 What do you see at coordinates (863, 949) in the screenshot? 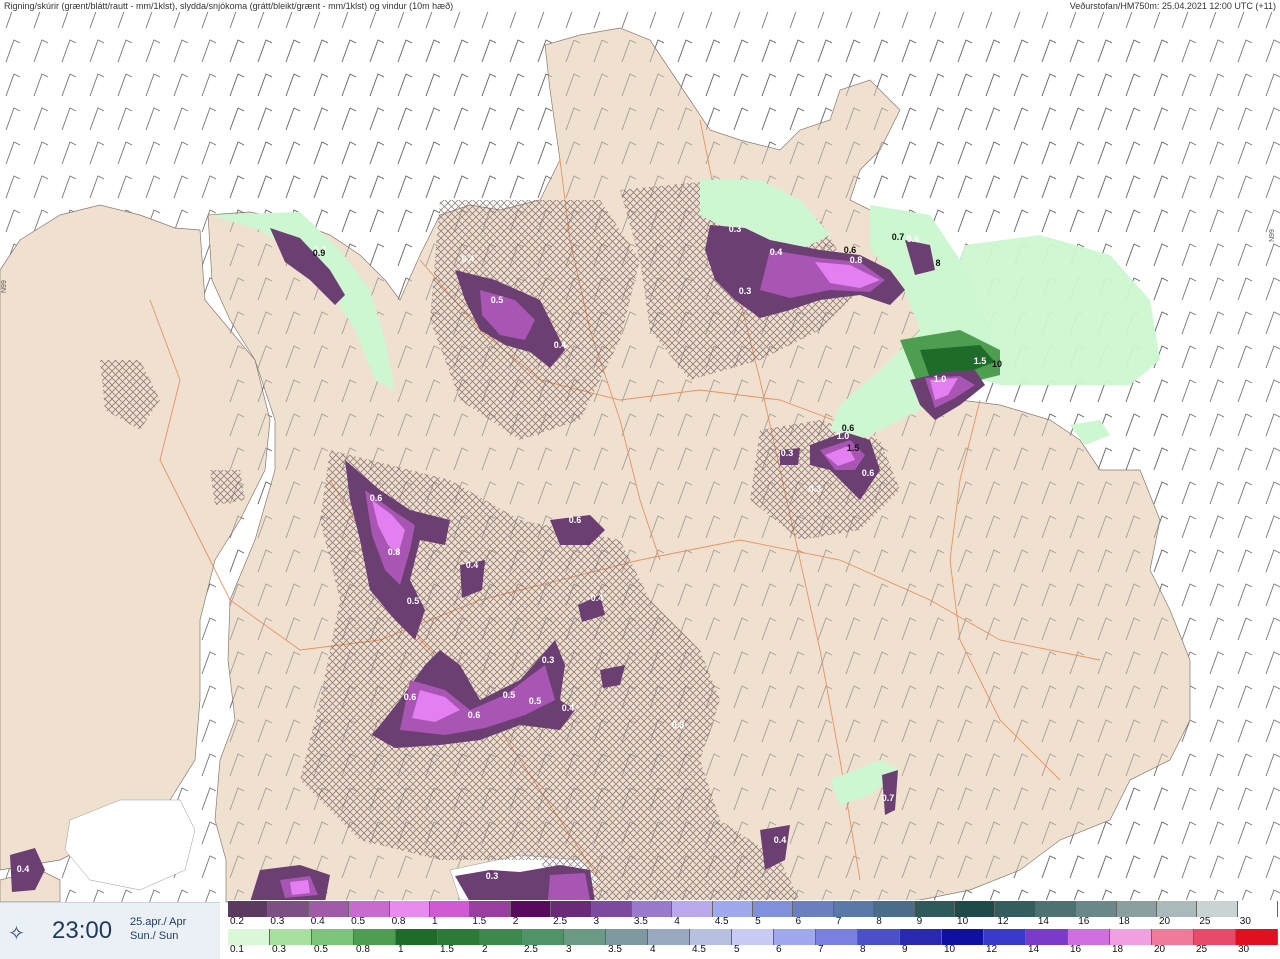
I see `legend-label: 8` at bounding box center [863, 949].